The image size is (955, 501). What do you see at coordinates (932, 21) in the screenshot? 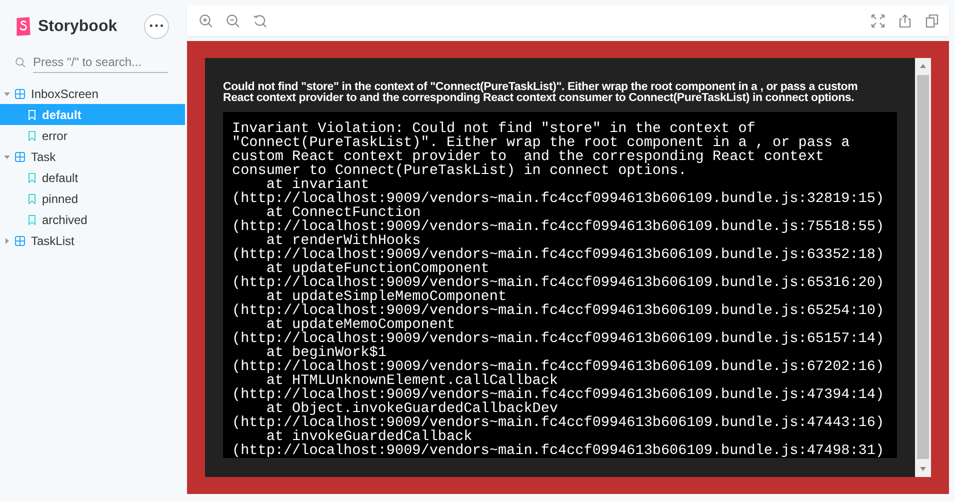
I see `copy-icon` at bounding box center [932, 21].